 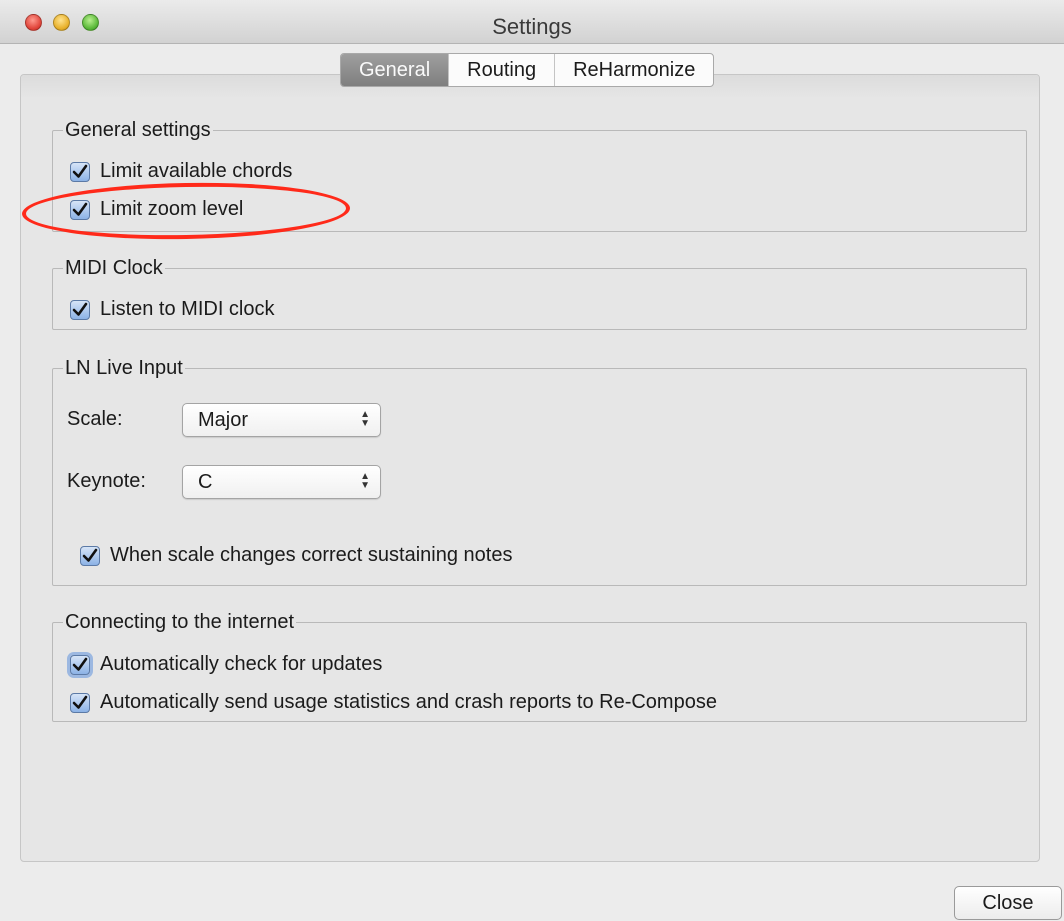 I want to click on group-title: MIDI Clock, so click(x=114, y=268).